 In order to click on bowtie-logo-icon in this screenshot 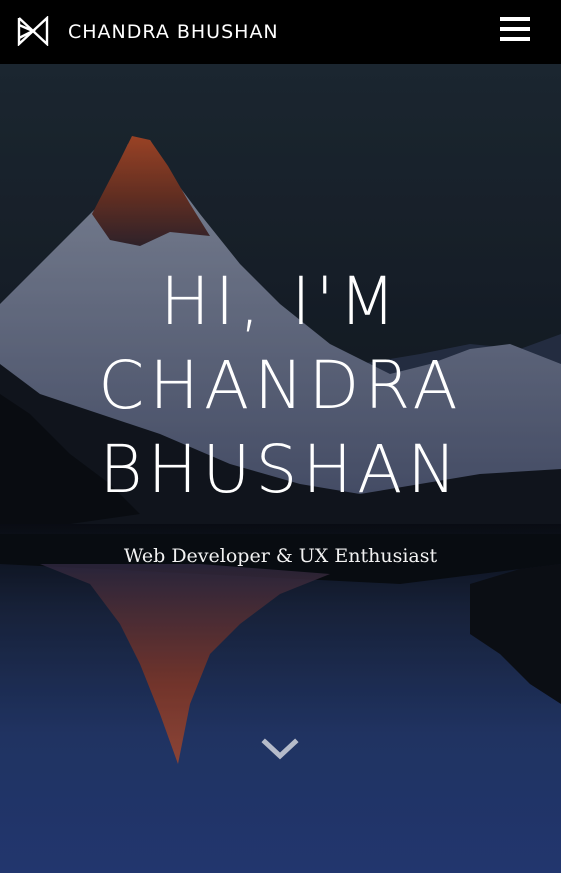, I will do `click(33, 31)`.